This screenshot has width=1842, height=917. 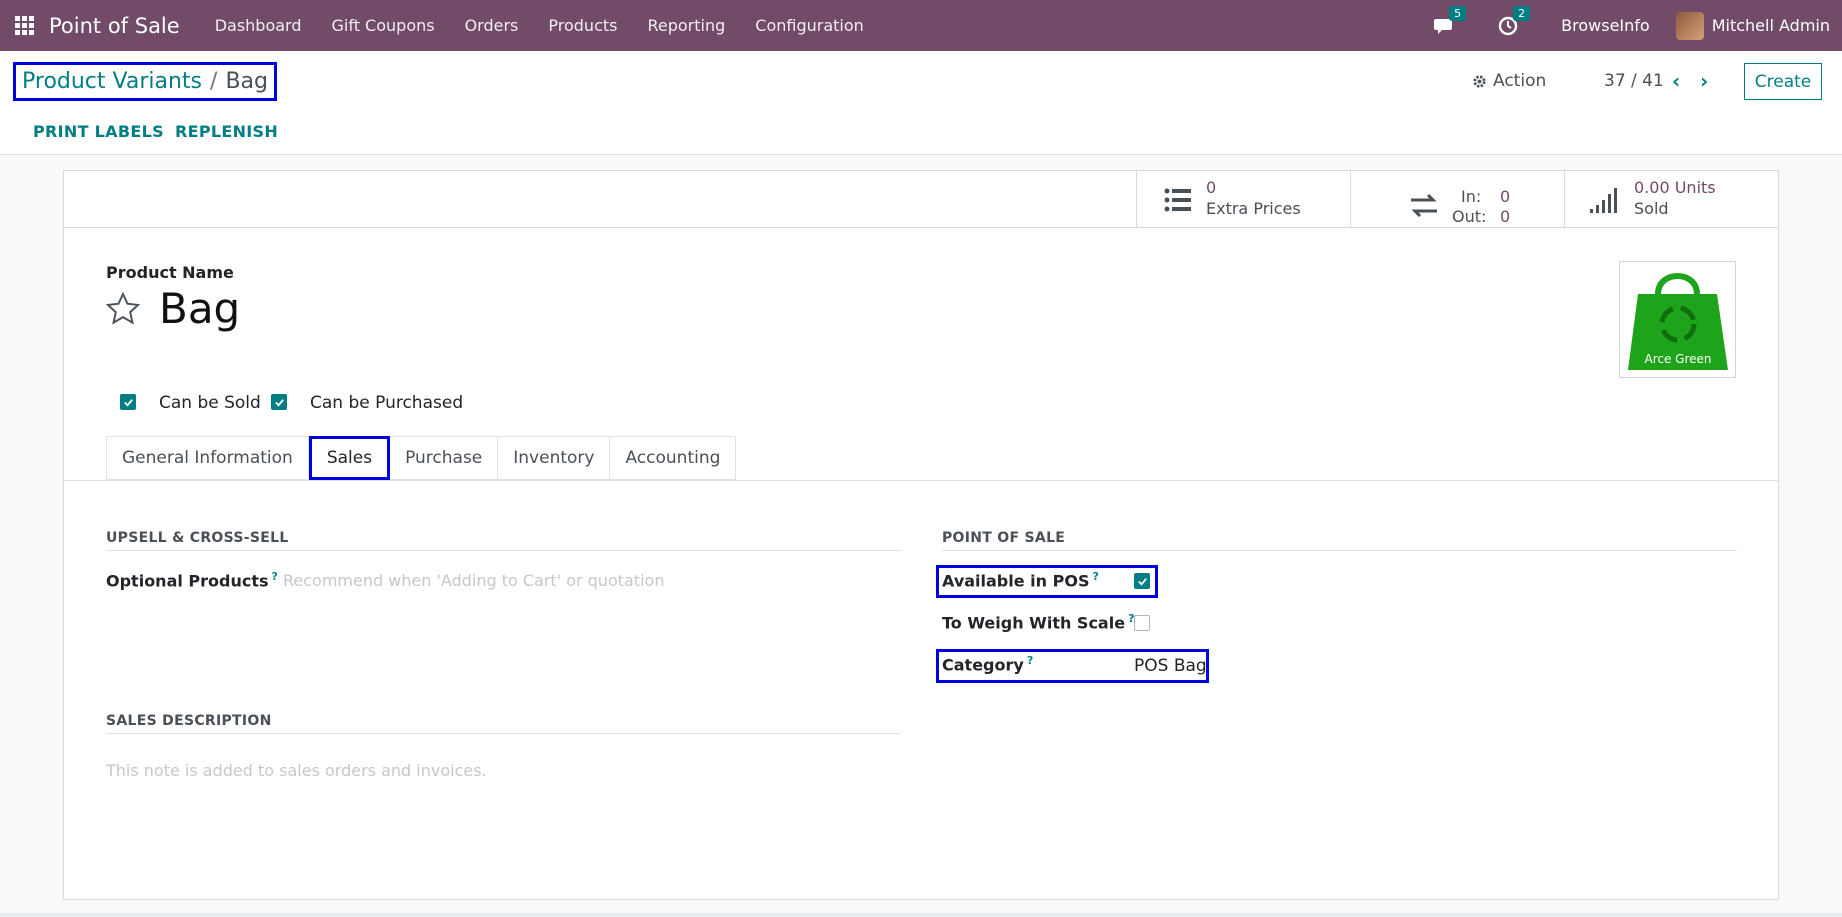 I want to click on messages-badge: 5, so click(x=1458, y=13).